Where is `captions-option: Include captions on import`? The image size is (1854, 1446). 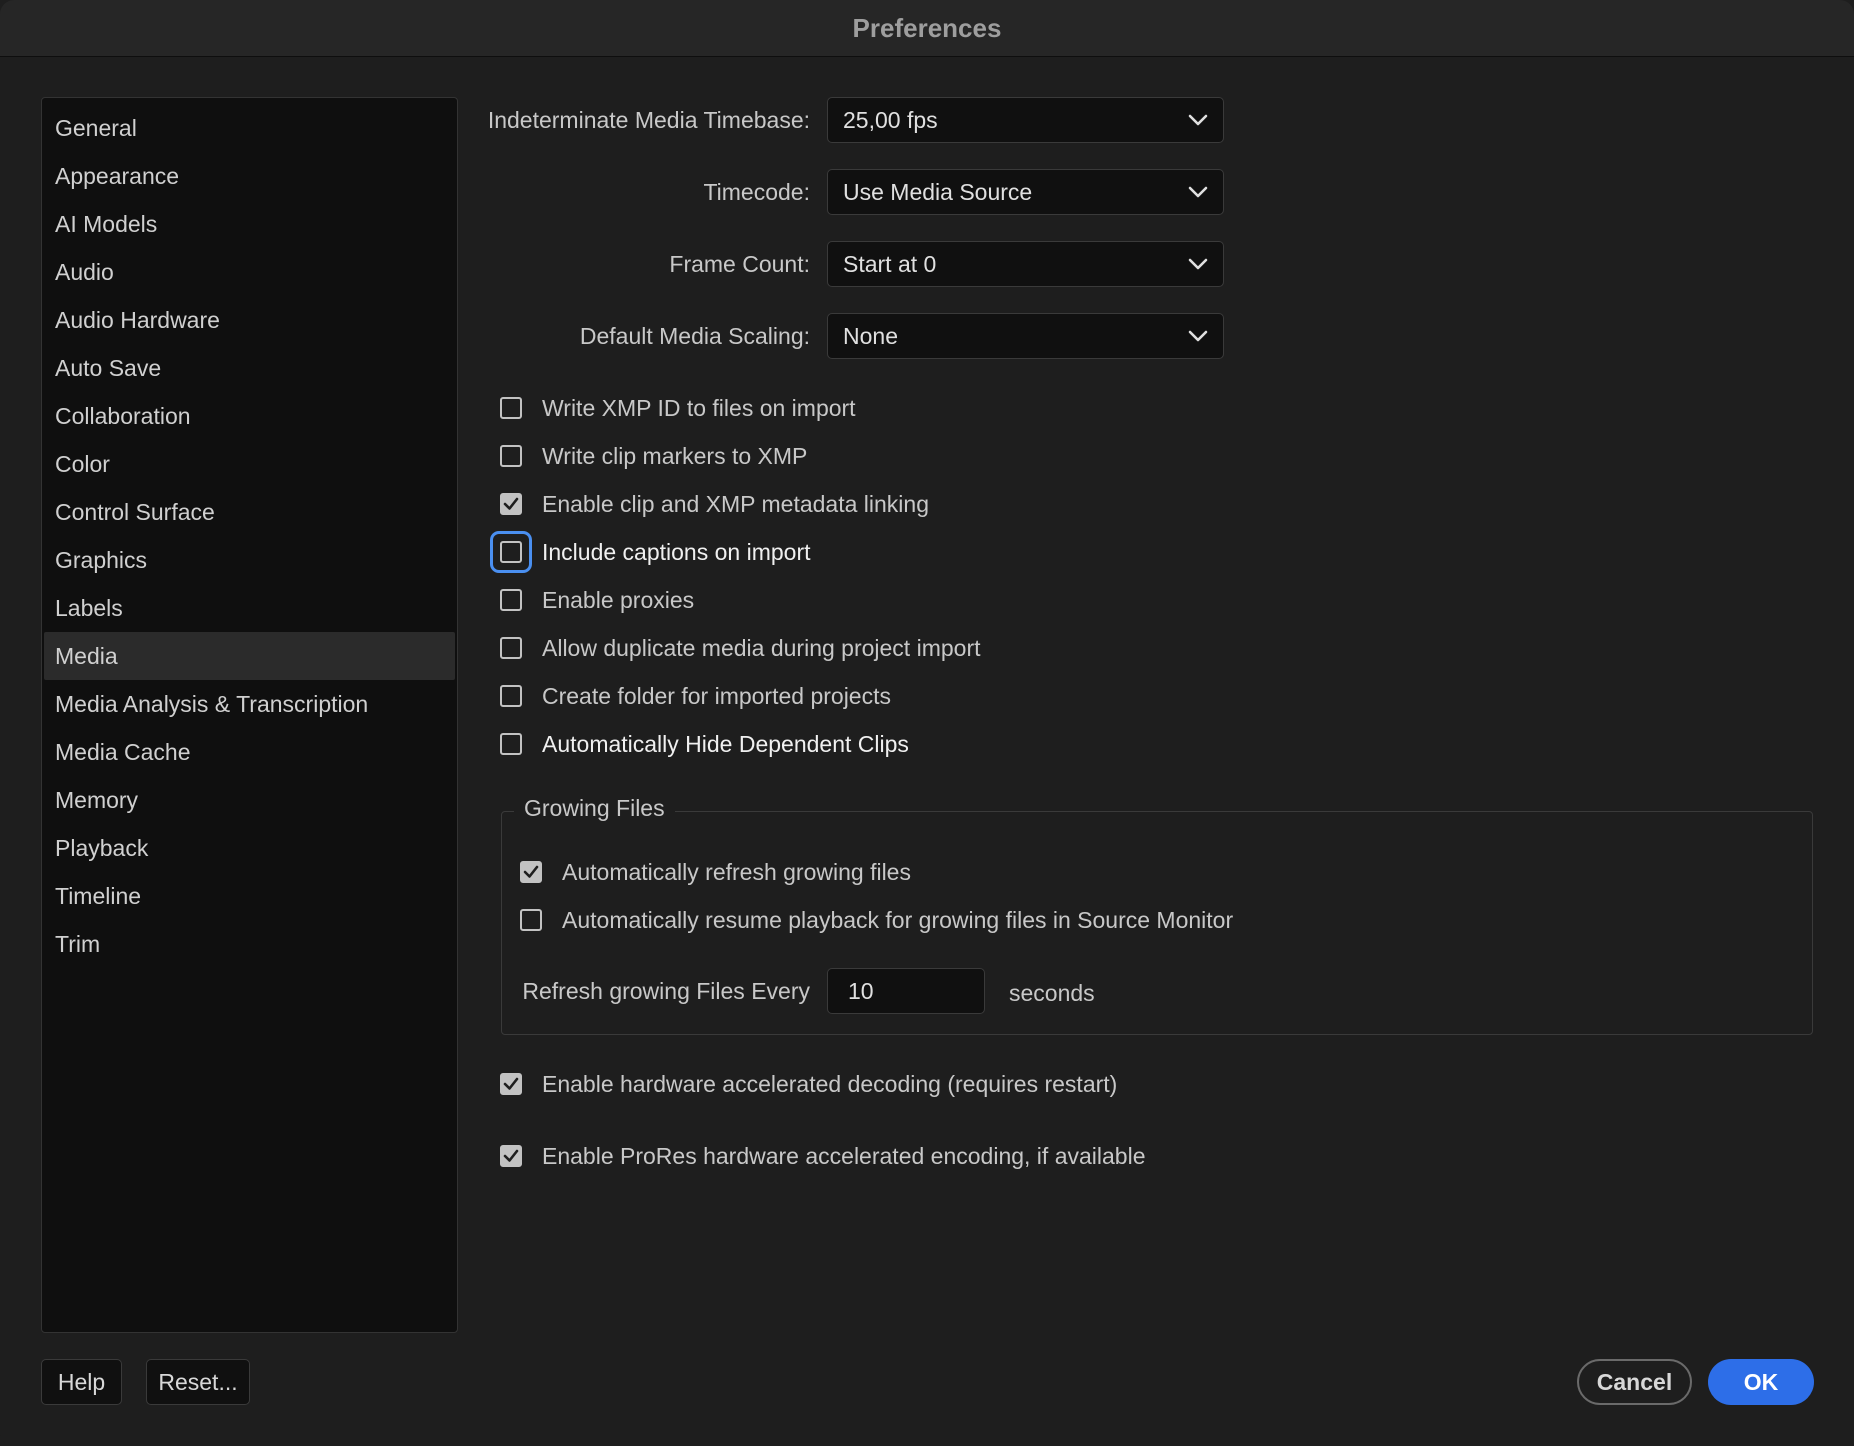 captions-option: Include captions on import is located at coordinates (655, 552).